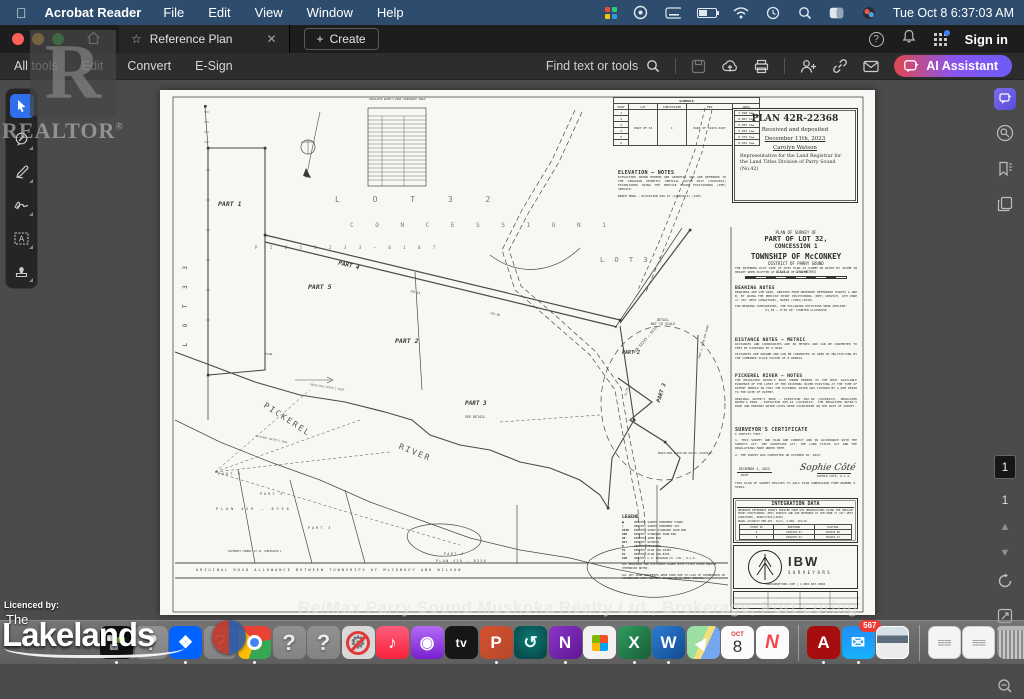 The height and width of the screenshot is (699, 1024). What do you see at coordinates (36, 66) in the screenshot?
I see `tab-all-tools: All tools` at bounding box center [36, 66].